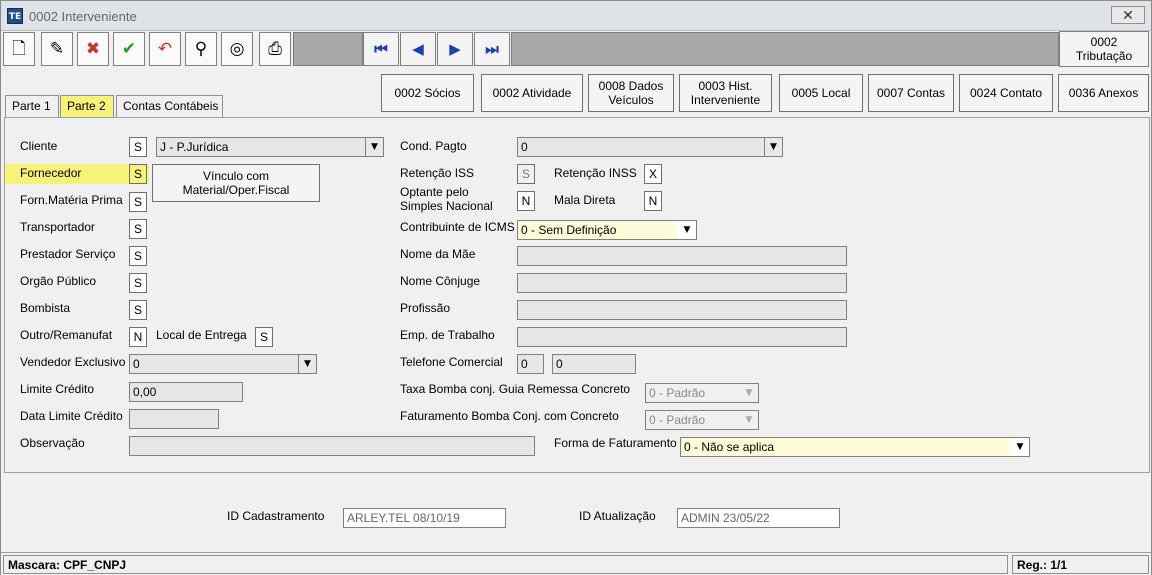  What do you see at coordinates (270, 147) in the screenshot?
I see `cliente-tipo-select: J - P.Jurídica ▼` at bounding box center [270, 147].